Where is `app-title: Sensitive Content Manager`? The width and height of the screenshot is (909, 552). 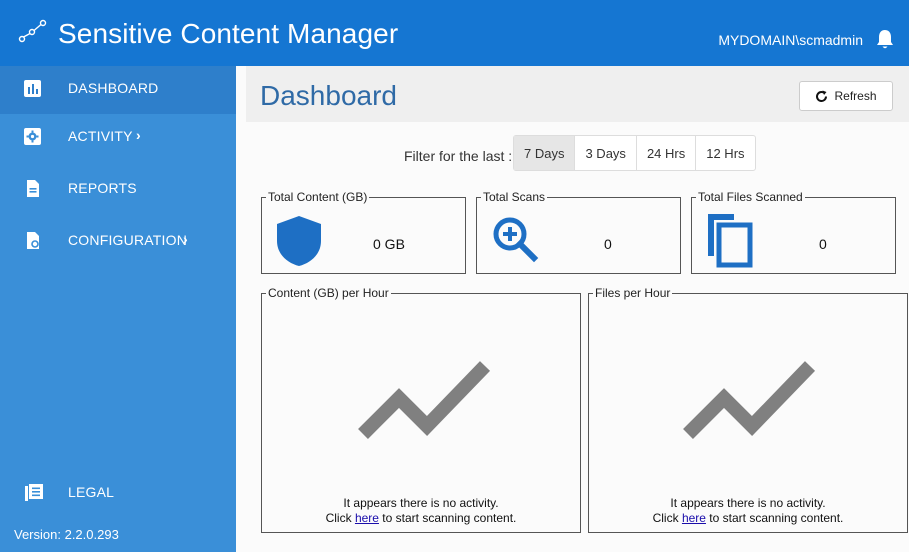
app-title: Sensitive Content Manager is located at coordinates (228, 33).